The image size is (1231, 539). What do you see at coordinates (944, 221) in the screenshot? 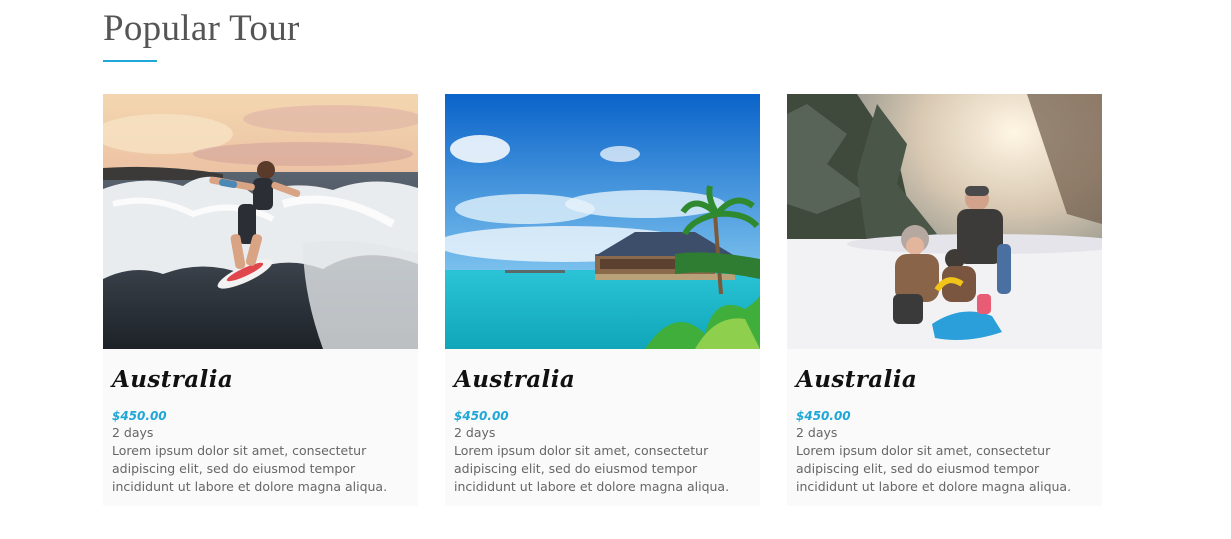
I see `snow-family-photo` at bounding box center [944, 221].